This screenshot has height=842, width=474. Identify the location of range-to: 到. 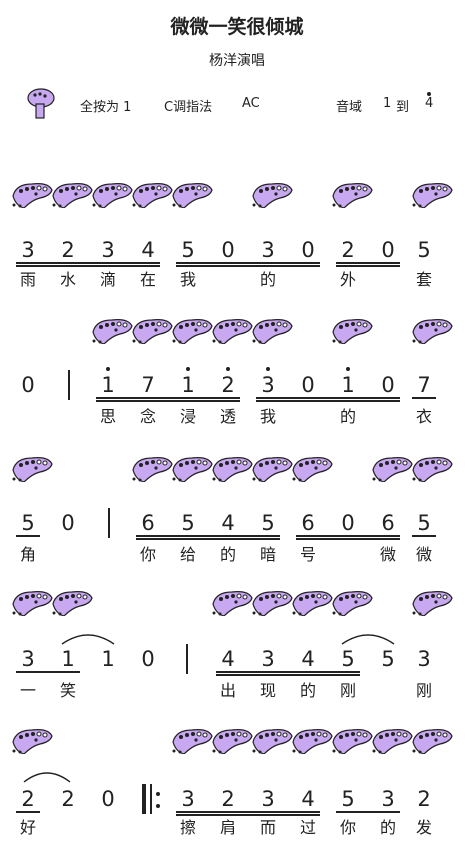
(403, 107).